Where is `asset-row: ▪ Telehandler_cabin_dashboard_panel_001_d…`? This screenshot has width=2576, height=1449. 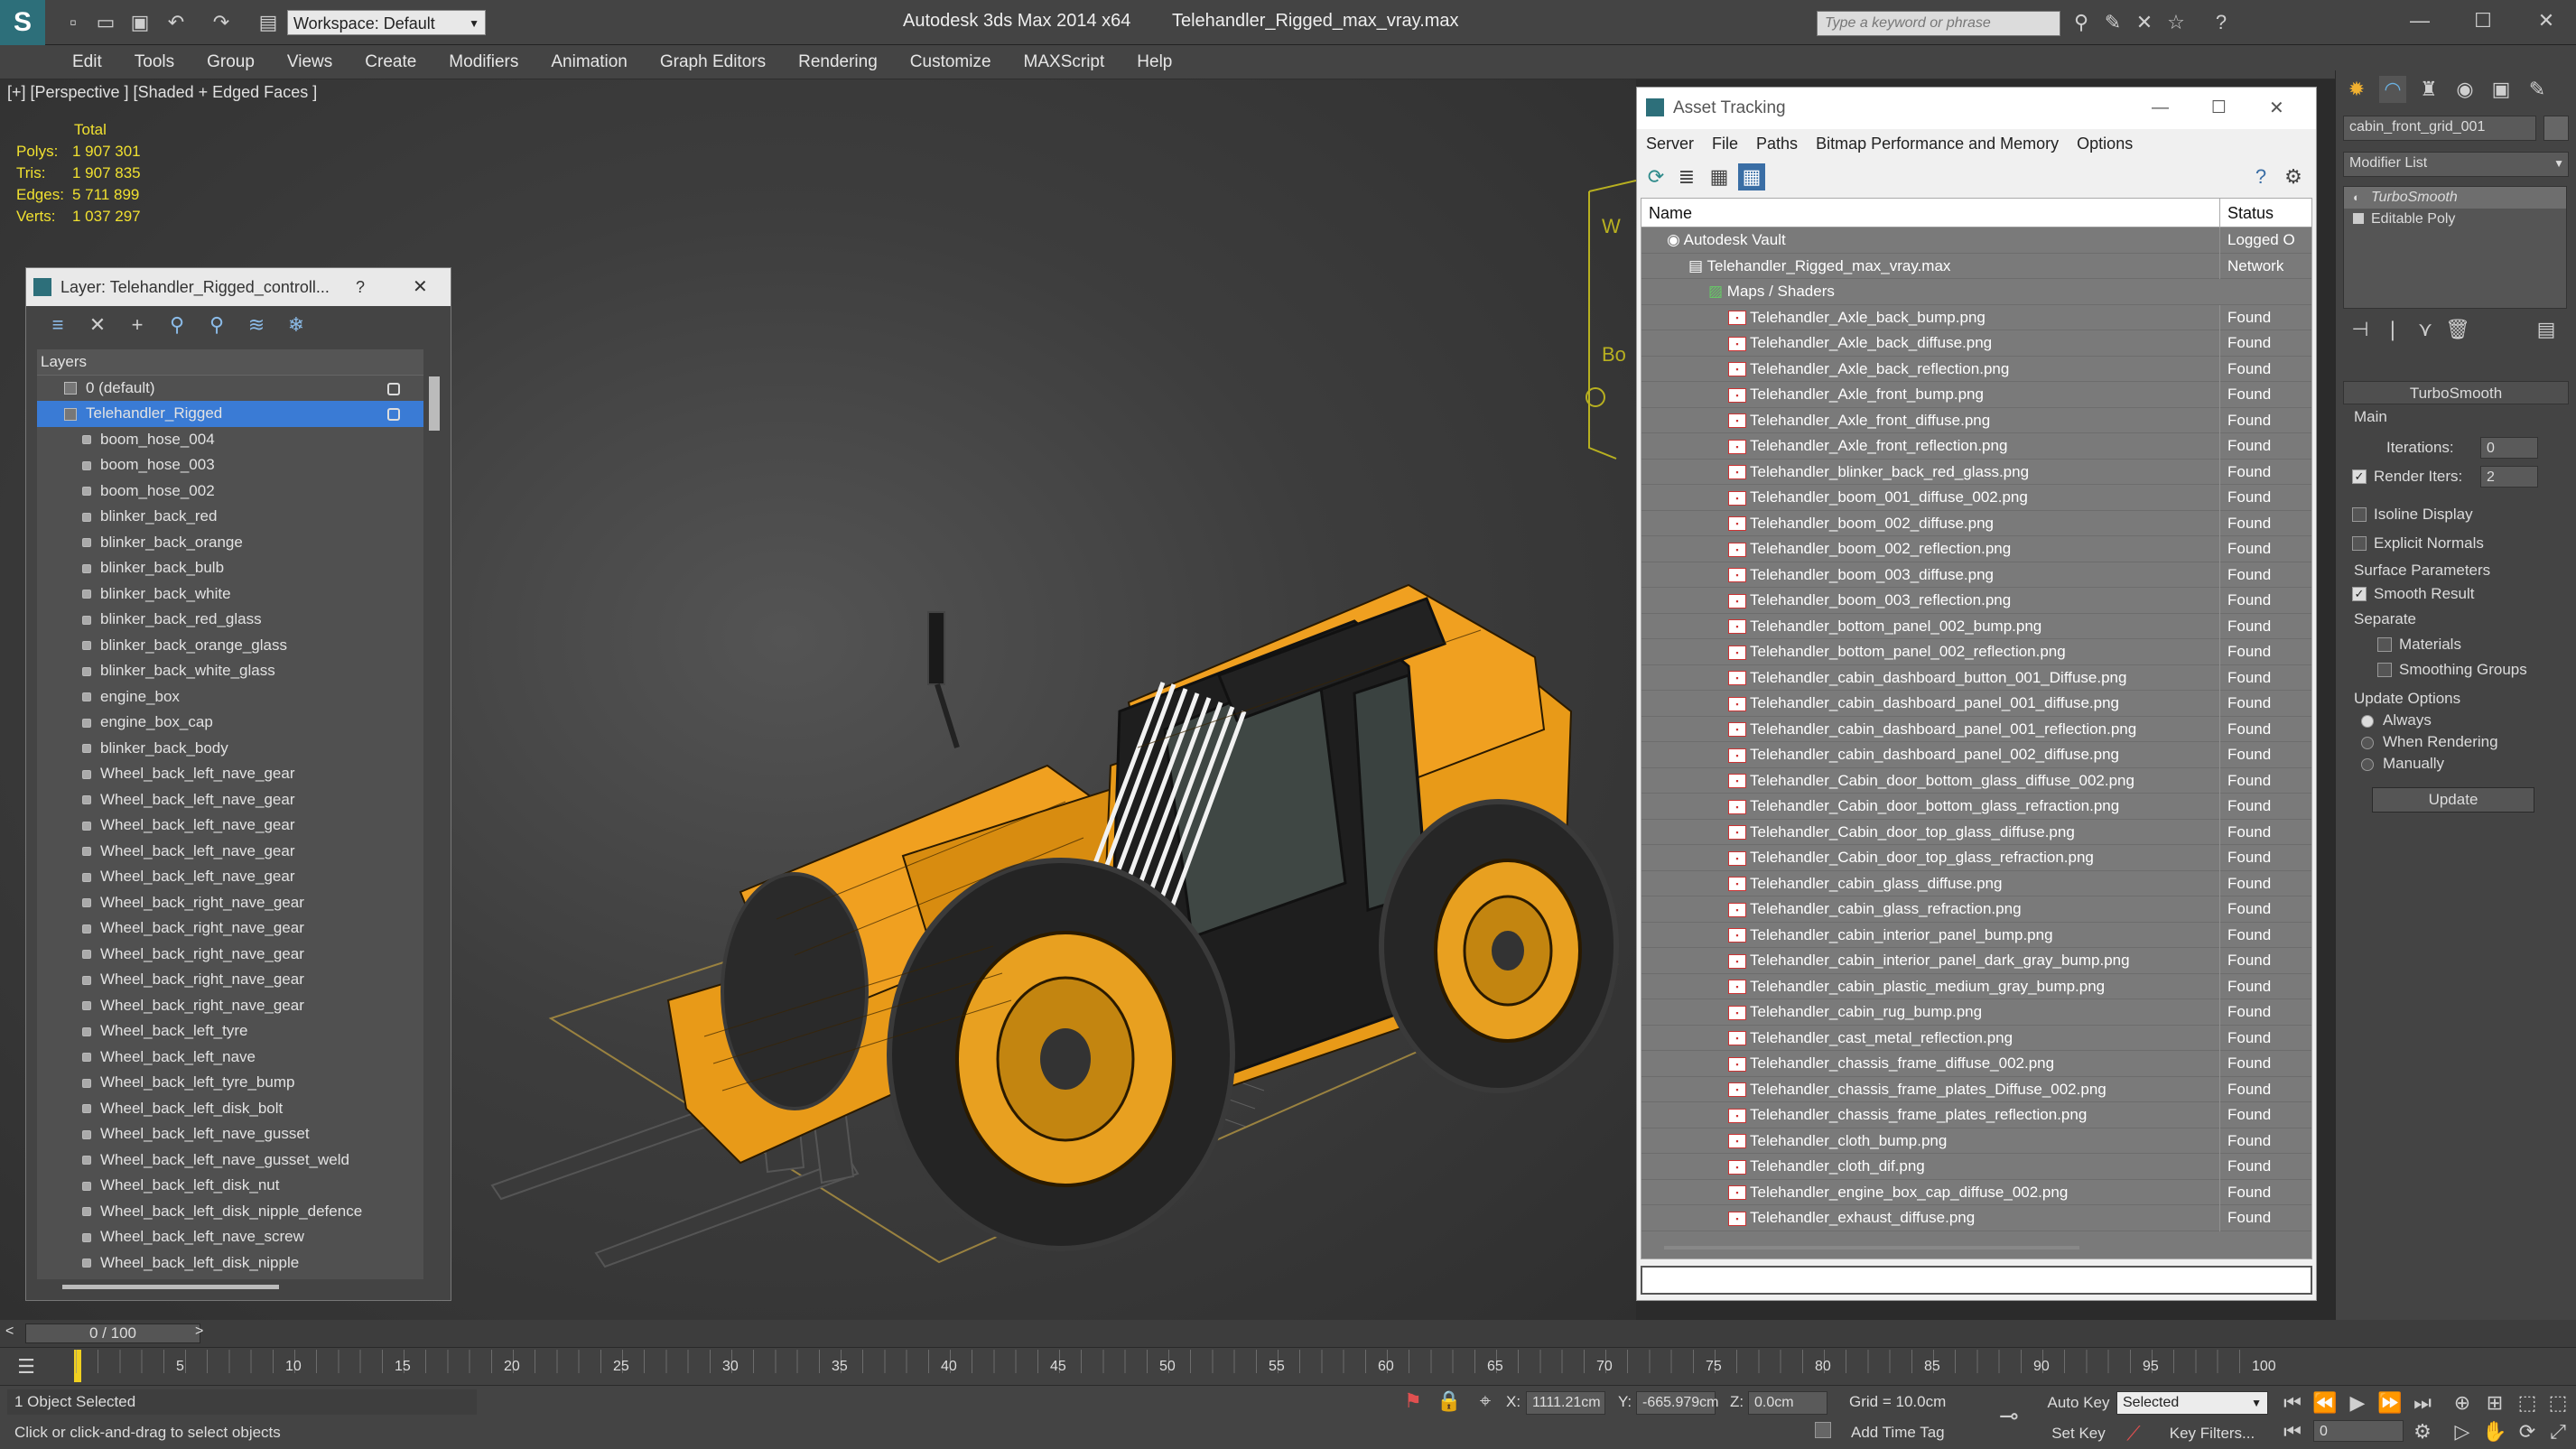 asset-row: ▪ Telehandler_cabin_dashboard_panel_001_d… is located at coordinates (1976, 704).